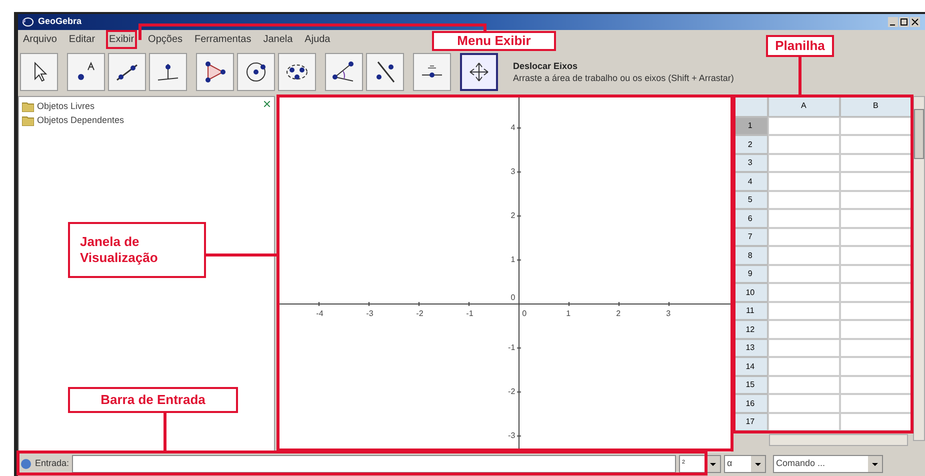 The height and width of the screenshot is (476, 925). Describe the element at coordinates (60, 21) in the screenshot. I see `window-title: GeoGebra` at that location.